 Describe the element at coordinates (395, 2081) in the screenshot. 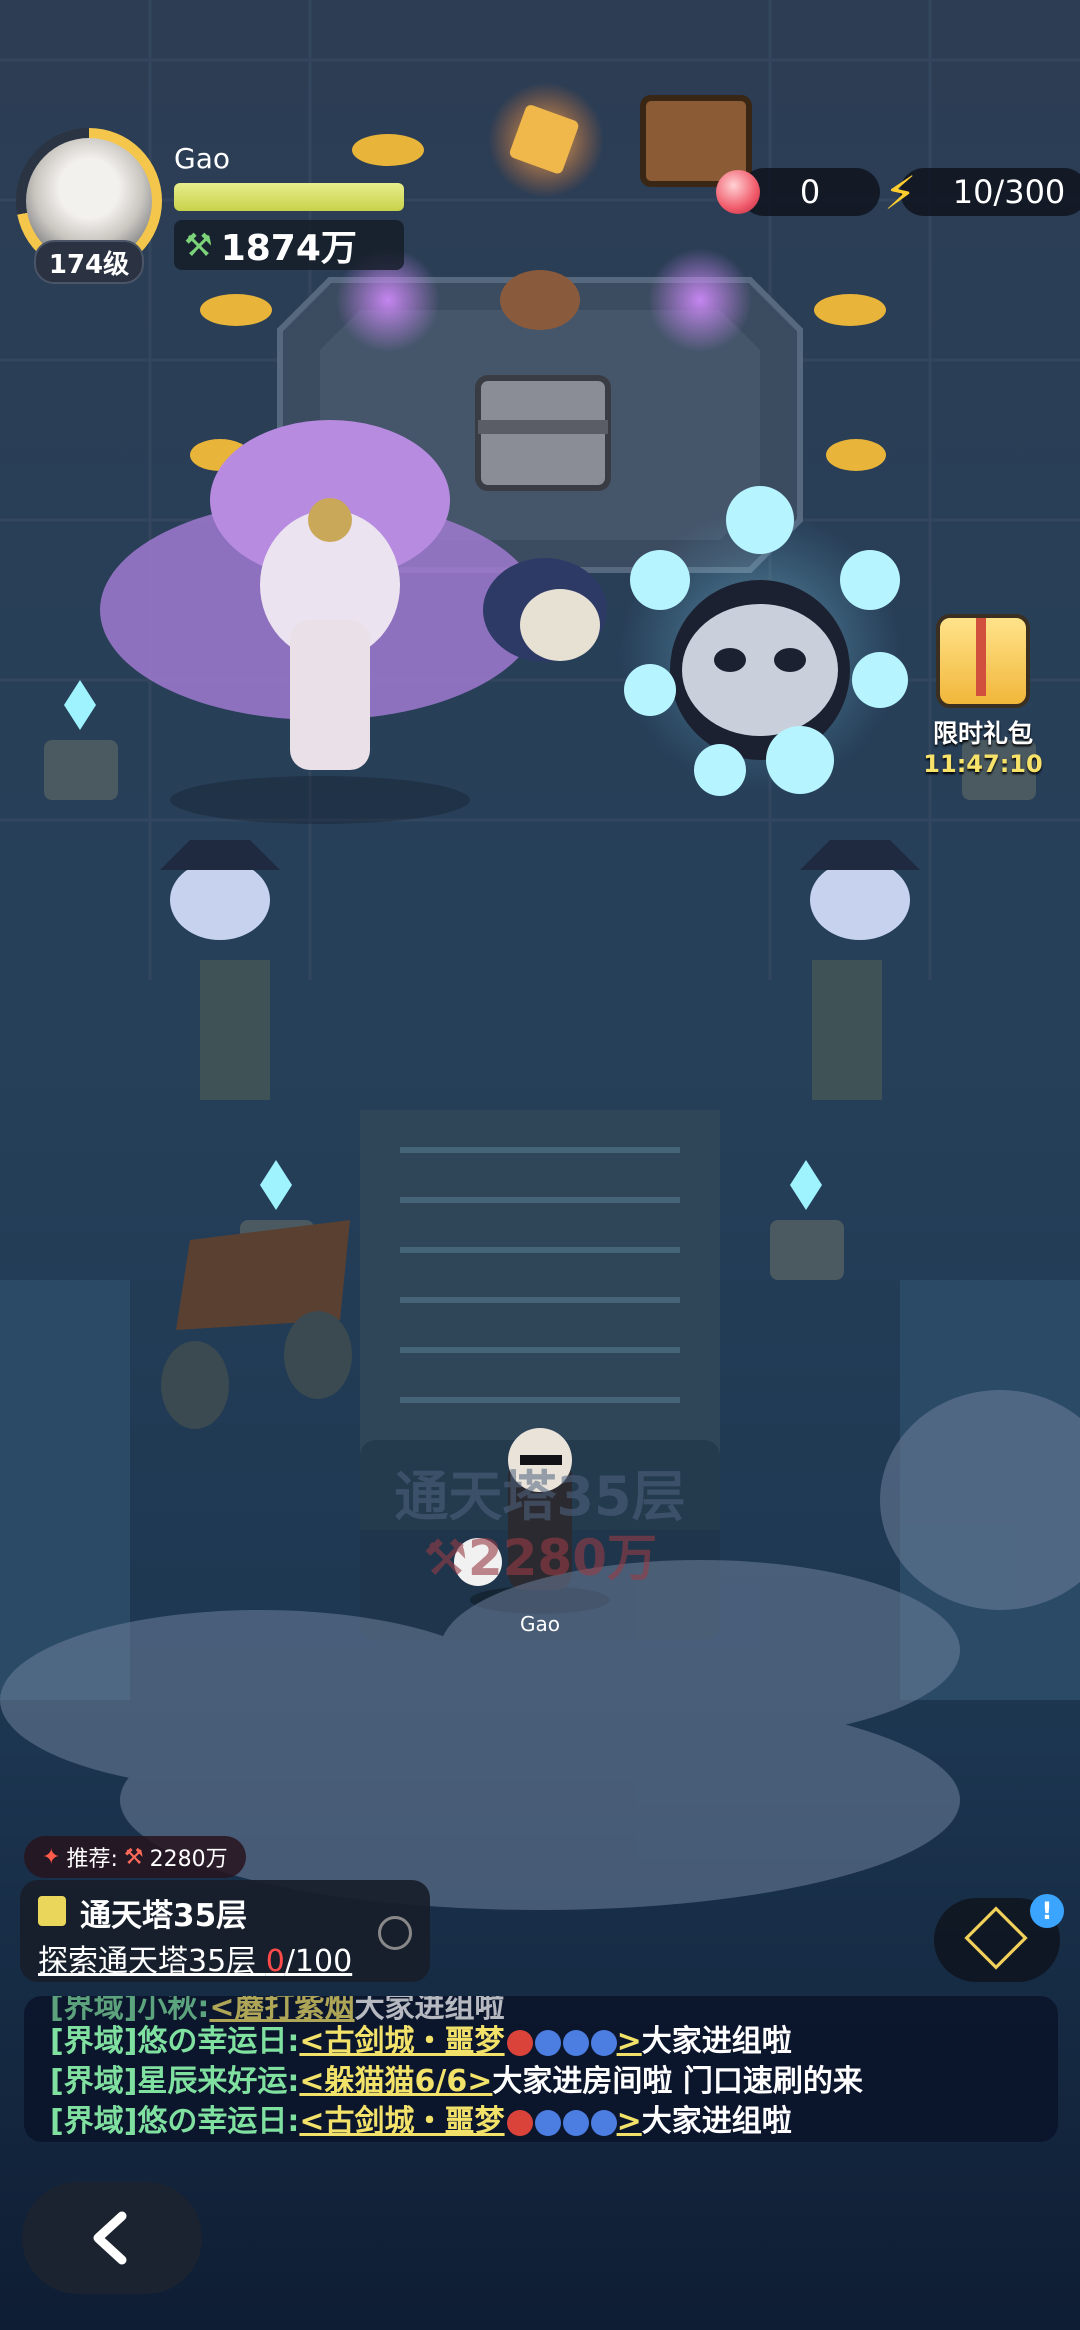

I see `chat-link: <躲猫猫6/6>` at that location.